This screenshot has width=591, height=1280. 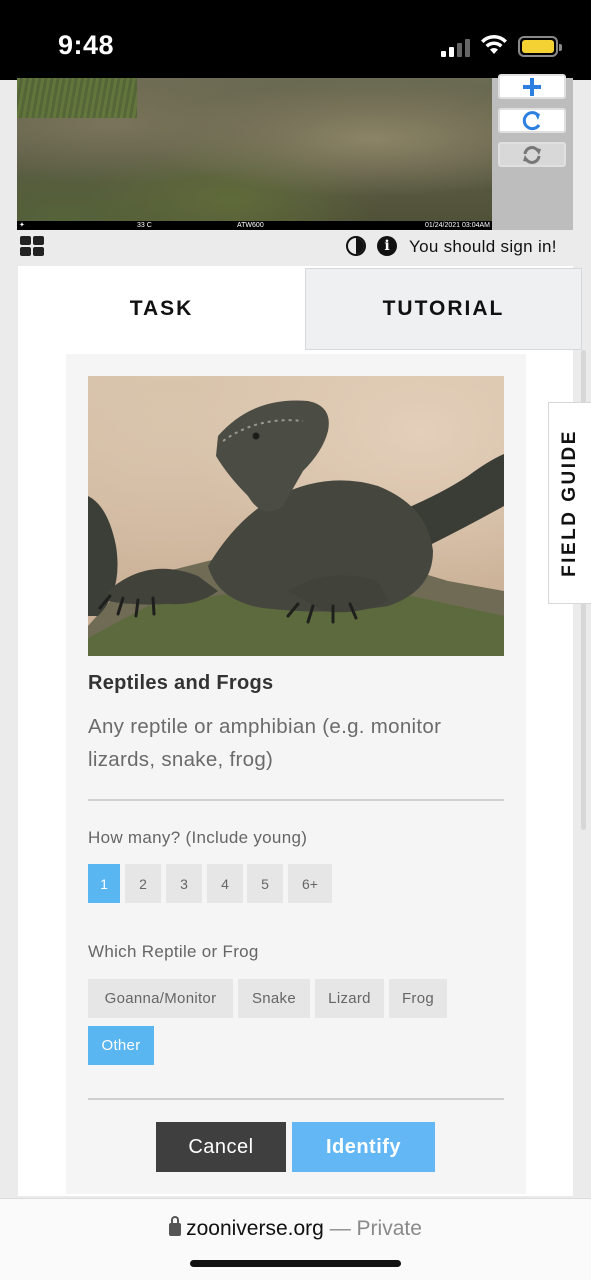 What do you see at coordinates (456, 47) in the screenshot?
I see `cellular-signal-icon` at bounding box center [456, 47].